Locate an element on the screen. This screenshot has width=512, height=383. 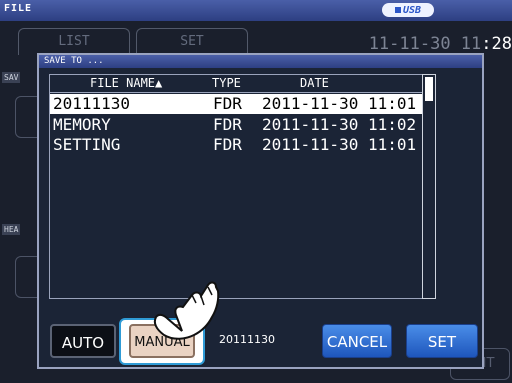
file-date: 2011-11-30 11:02 is located at coordinates (339, 124).